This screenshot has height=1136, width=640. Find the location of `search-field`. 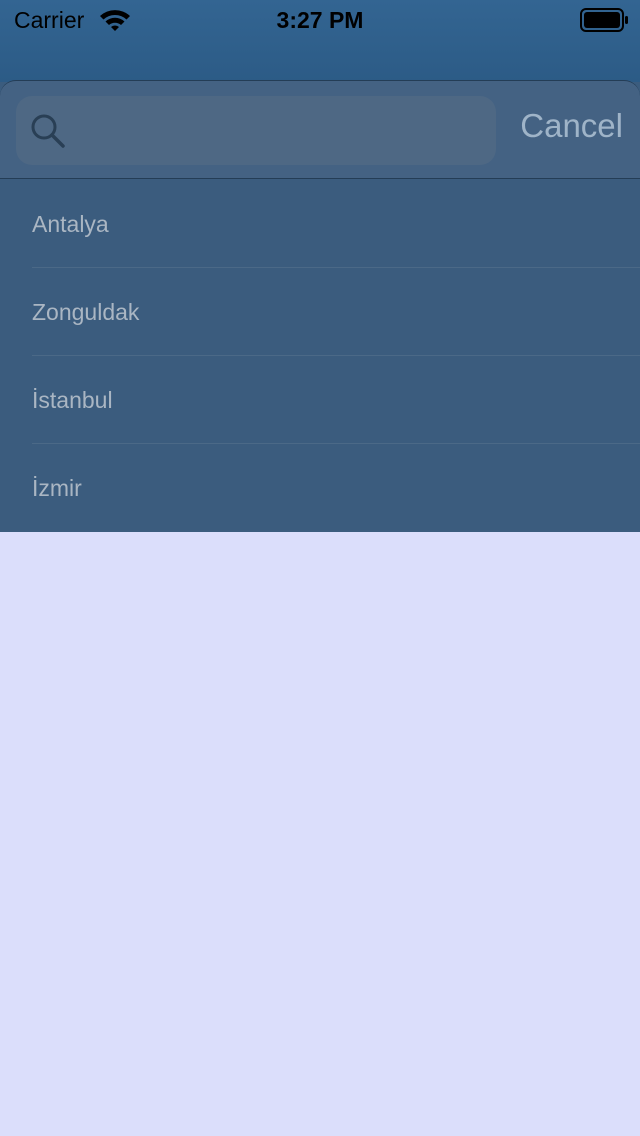

search-field is located at coordinates (256, 131).